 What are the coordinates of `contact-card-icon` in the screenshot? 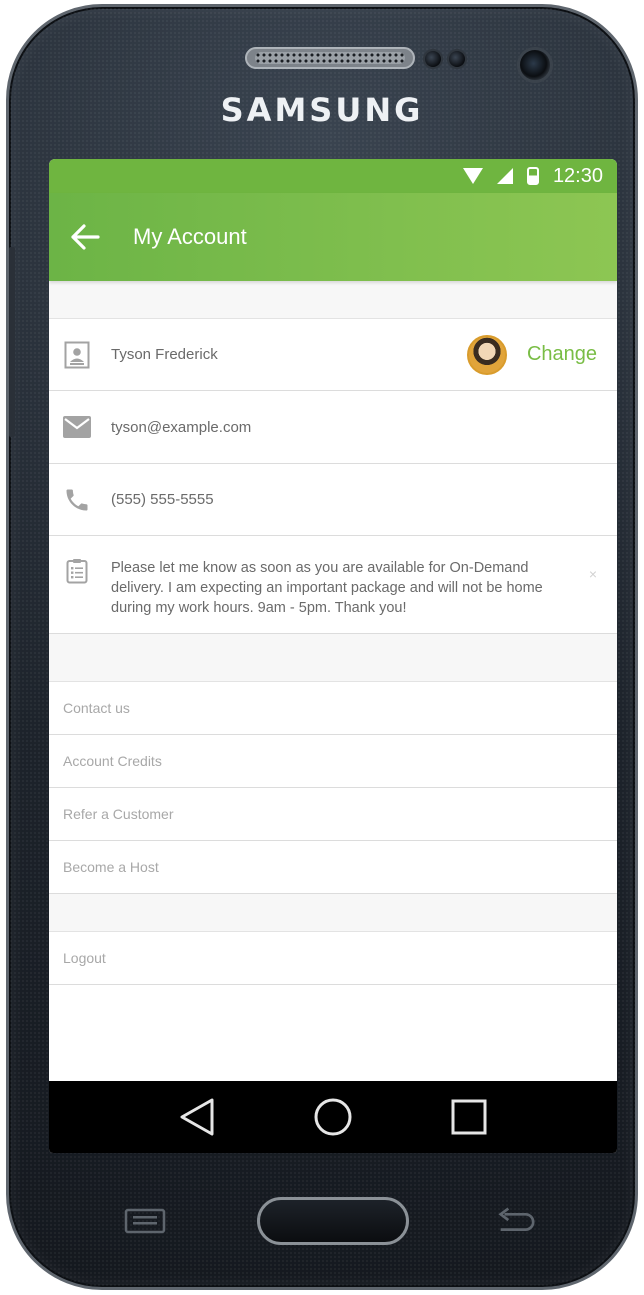 It's located at (77, 355).